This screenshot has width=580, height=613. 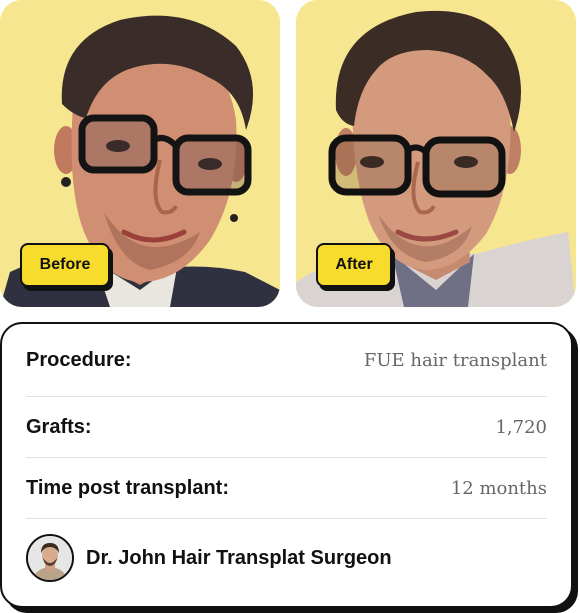 I want to click on after-tag: After, so click(x=354, y=265).